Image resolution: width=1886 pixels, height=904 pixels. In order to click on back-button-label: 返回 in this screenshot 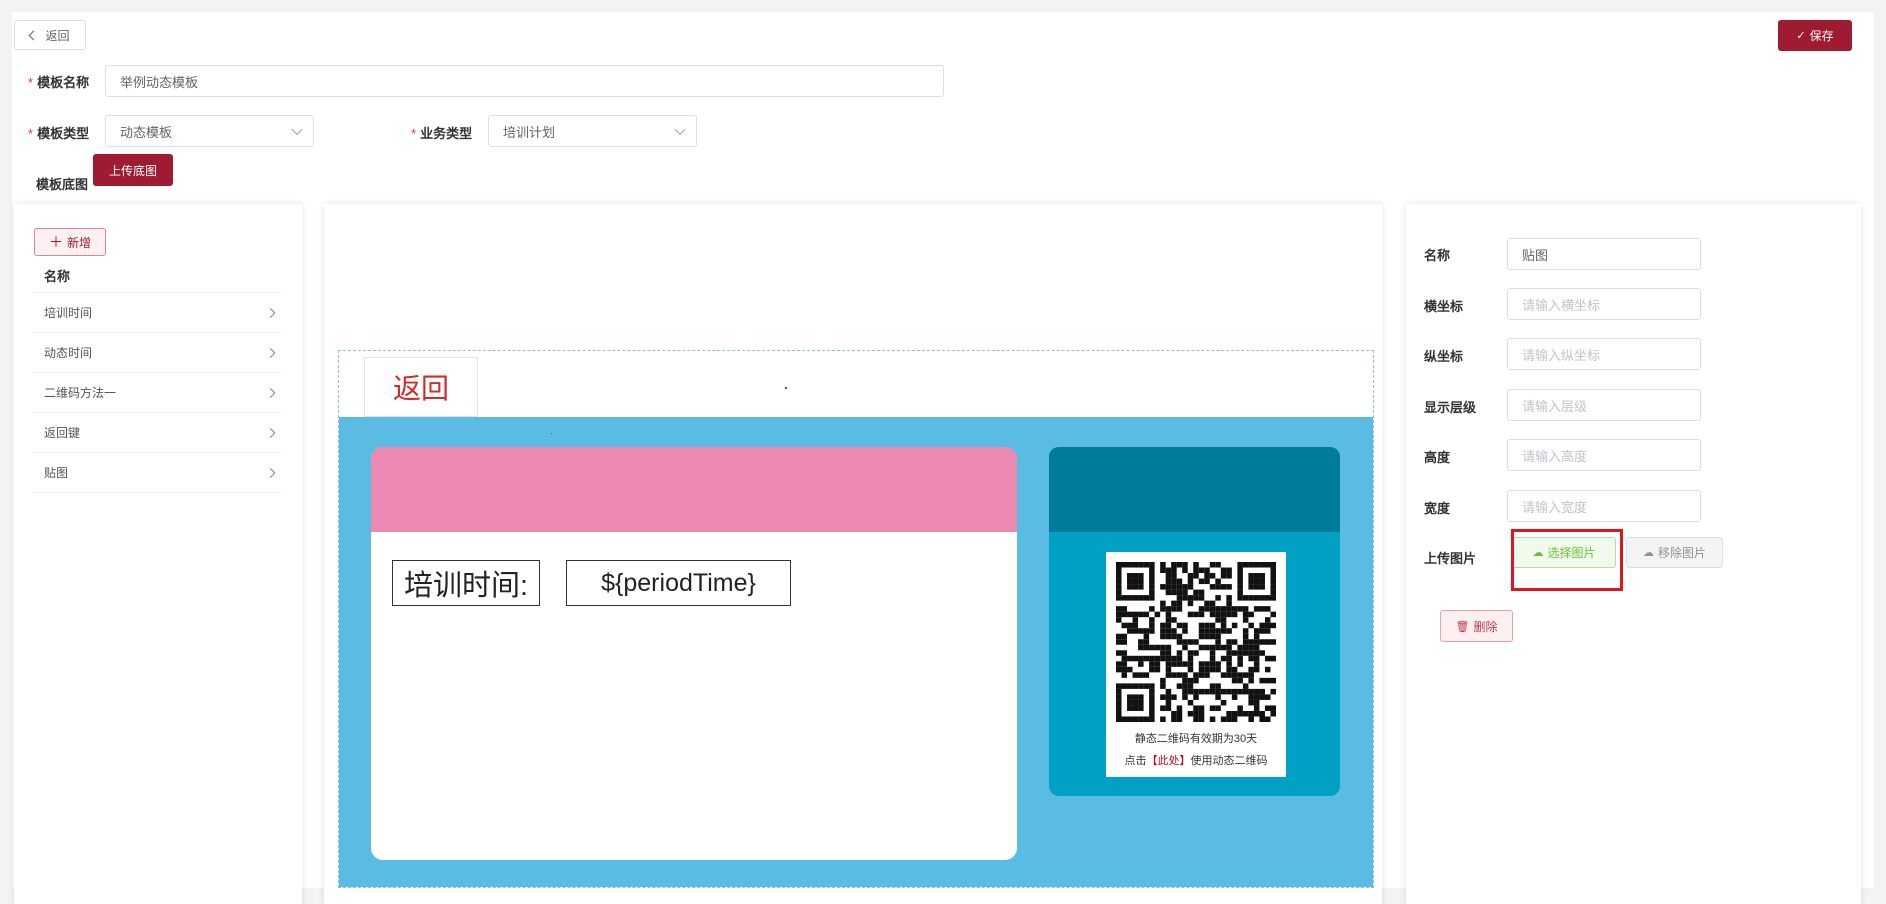, I will do `click(57, 35)`.